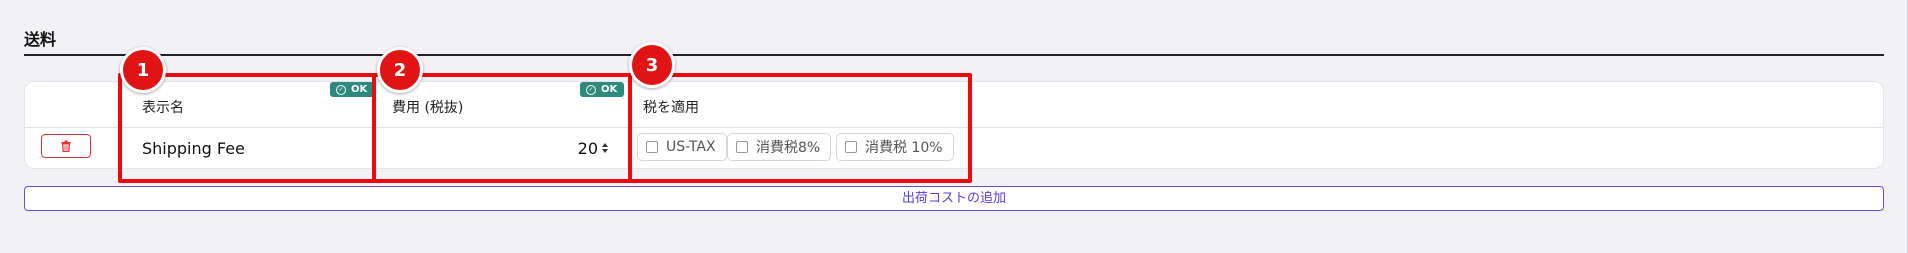  Describe the element at coordinates (800, 128) in the screenshot. I see `highlight-box-tax` at that location.